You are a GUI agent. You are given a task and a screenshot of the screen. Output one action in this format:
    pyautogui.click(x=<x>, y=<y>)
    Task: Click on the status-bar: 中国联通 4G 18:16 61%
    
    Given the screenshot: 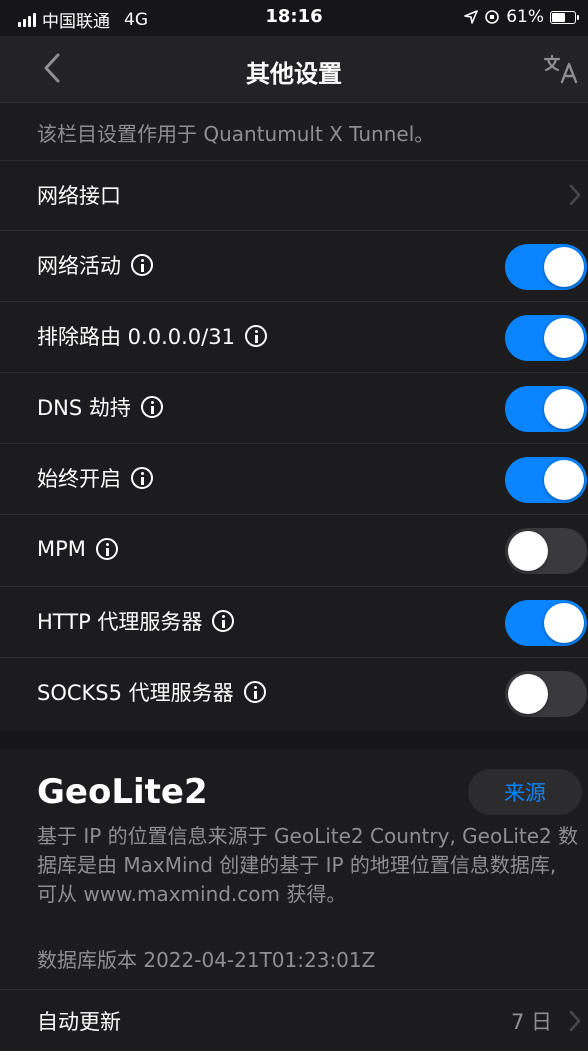 What is the action you would take?
    pyautogui.click(x=294, y=18)
    